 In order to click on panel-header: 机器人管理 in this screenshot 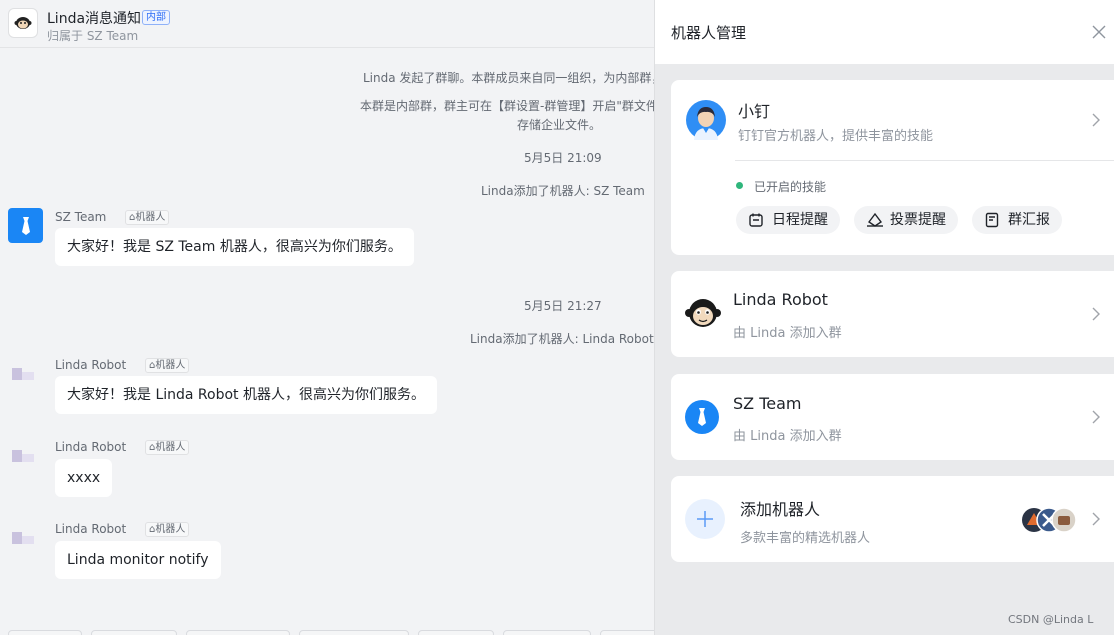, I will do `click(884, 32)`.